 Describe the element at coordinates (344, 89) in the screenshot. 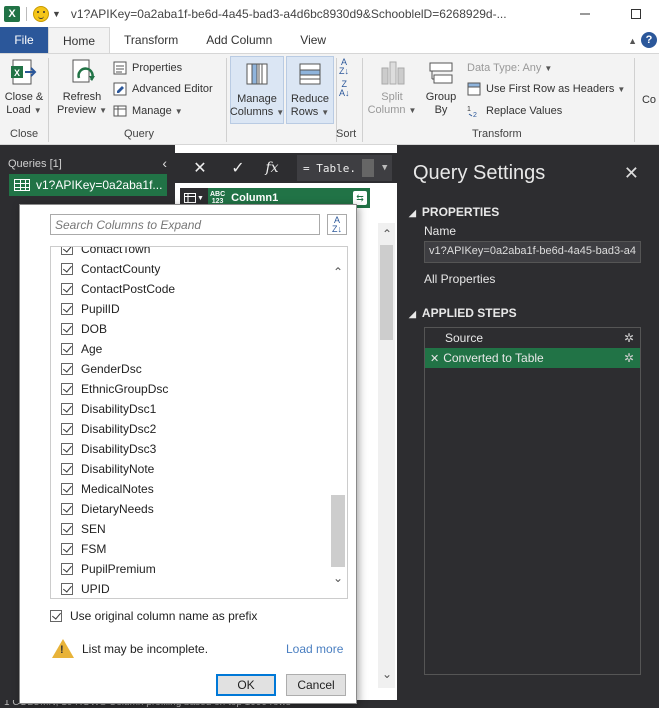

I see `sort-descending-icon: Z A↓` at that location.